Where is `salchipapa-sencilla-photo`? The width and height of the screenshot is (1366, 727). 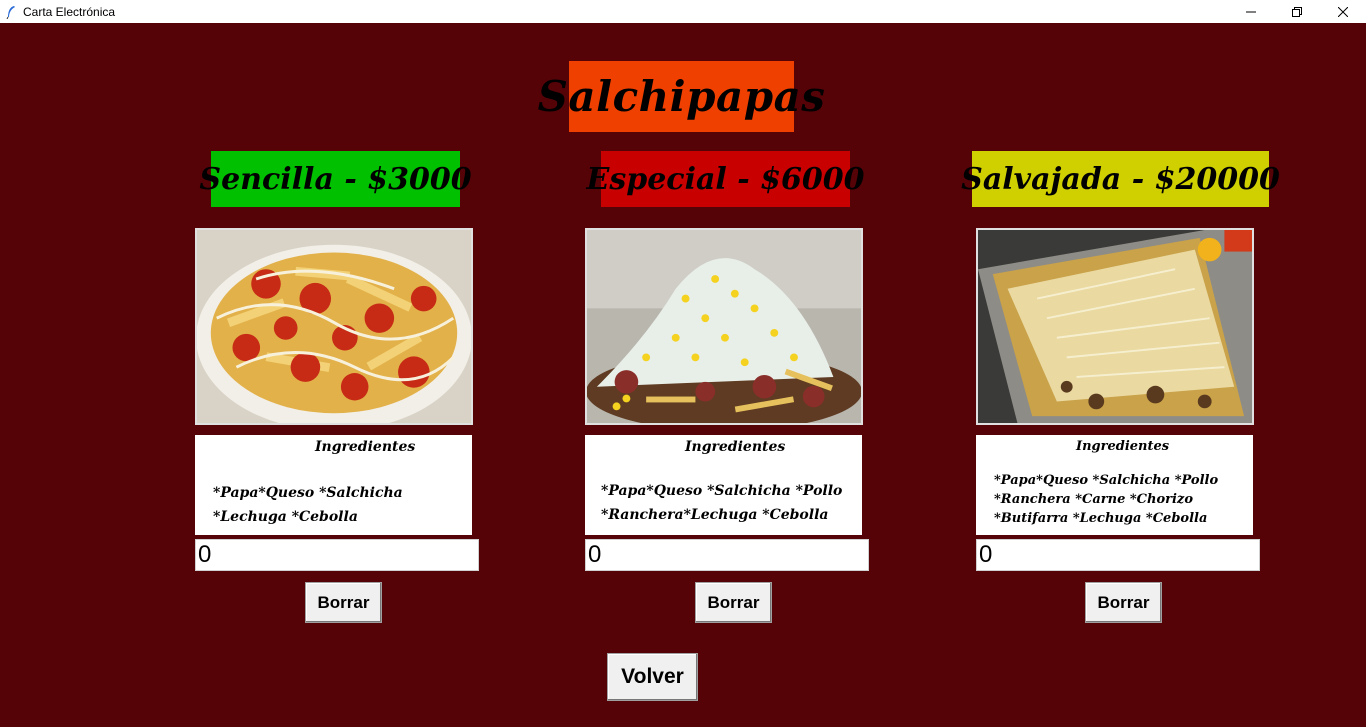 salchipapa-sencilla-photo is located at coordinates (334, 326).